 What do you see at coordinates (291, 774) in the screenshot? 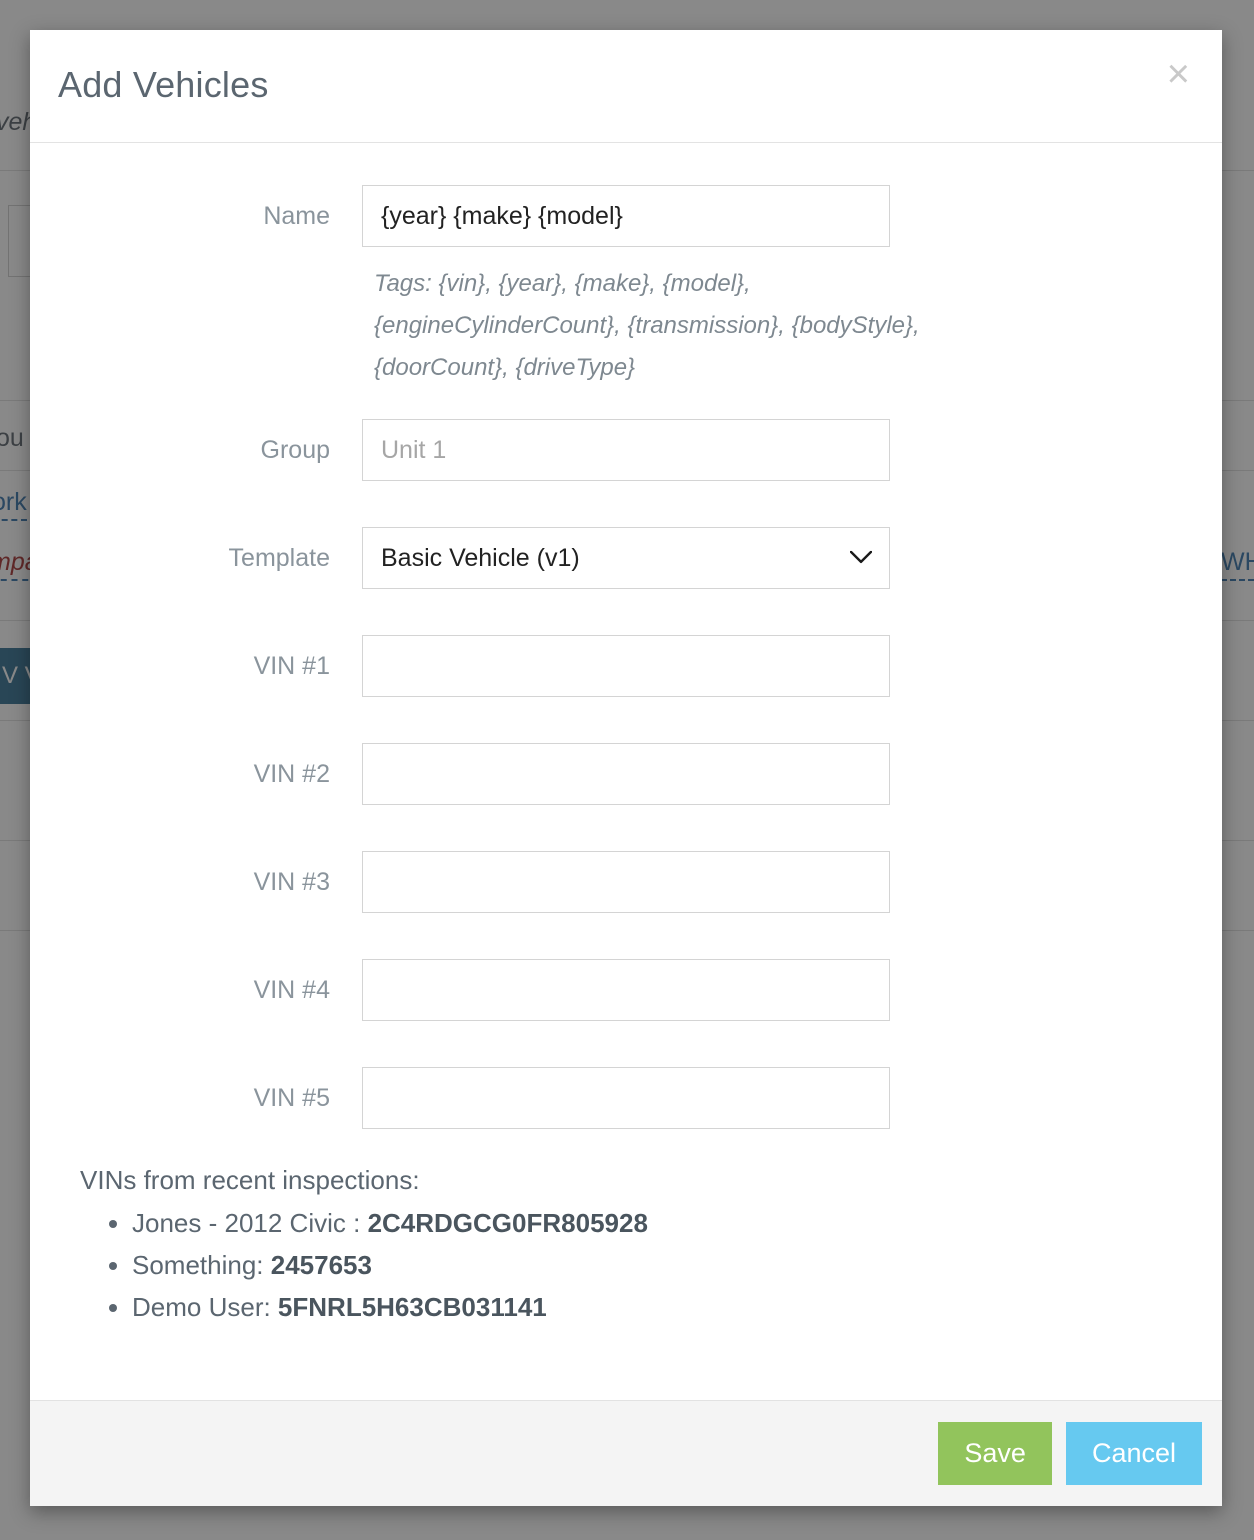
I see `vin-2-label: VIN #2` at bounding box center [291, 774].